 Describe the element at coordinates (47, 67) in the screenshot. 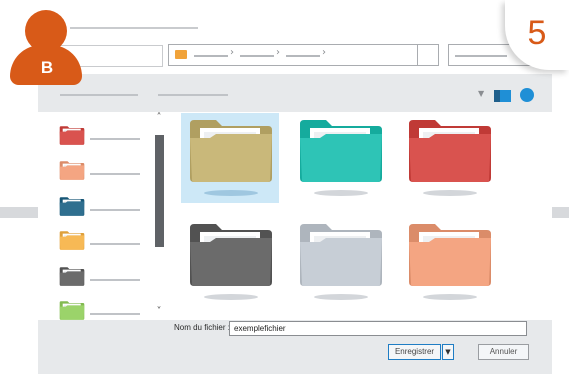

I see `avatar-letter: B` at that location.